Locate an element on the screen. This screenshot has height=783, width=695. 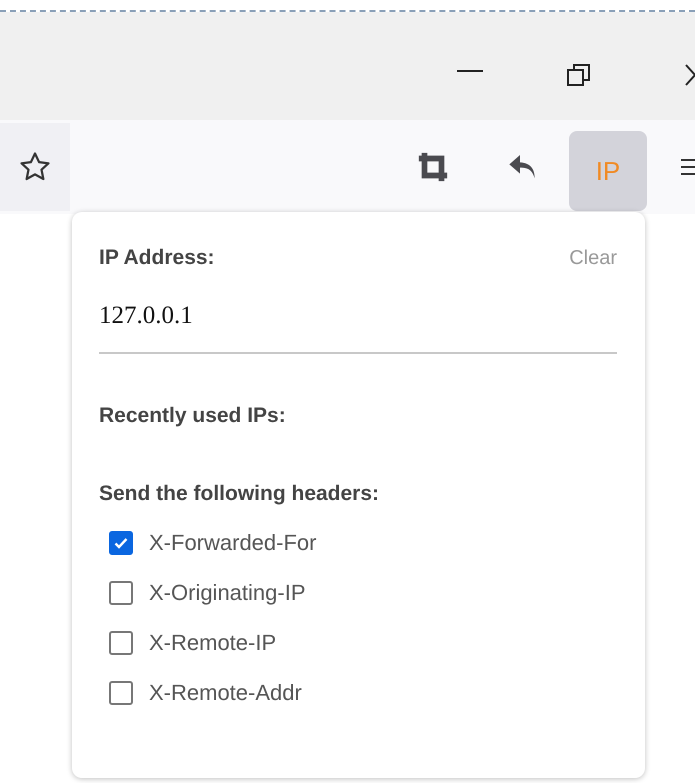
restore-icon is located at coordinates (579, 75).